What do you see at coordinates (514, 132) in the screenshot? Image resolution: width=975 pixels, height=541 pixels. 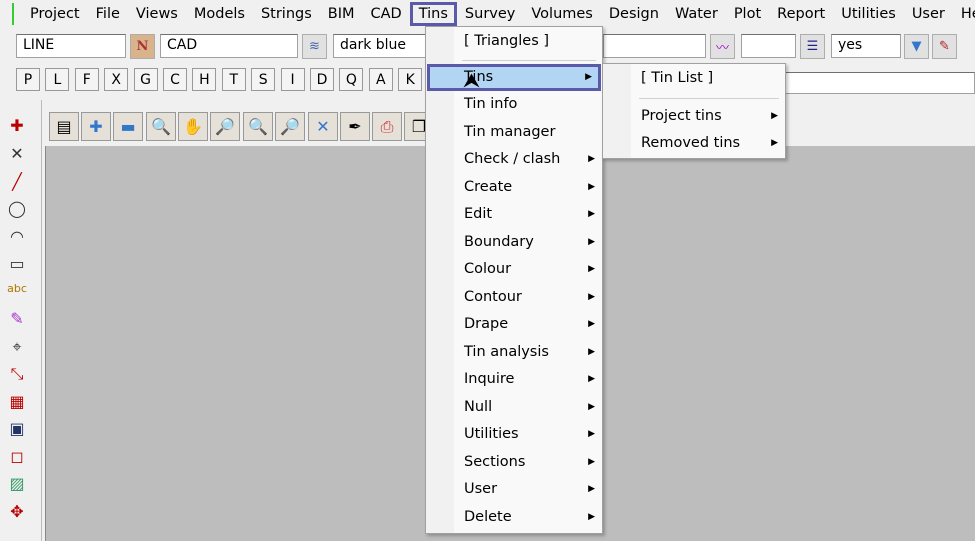 I see `menu-item-tin-manager: Tin manager` at bounding box center [514, 132].